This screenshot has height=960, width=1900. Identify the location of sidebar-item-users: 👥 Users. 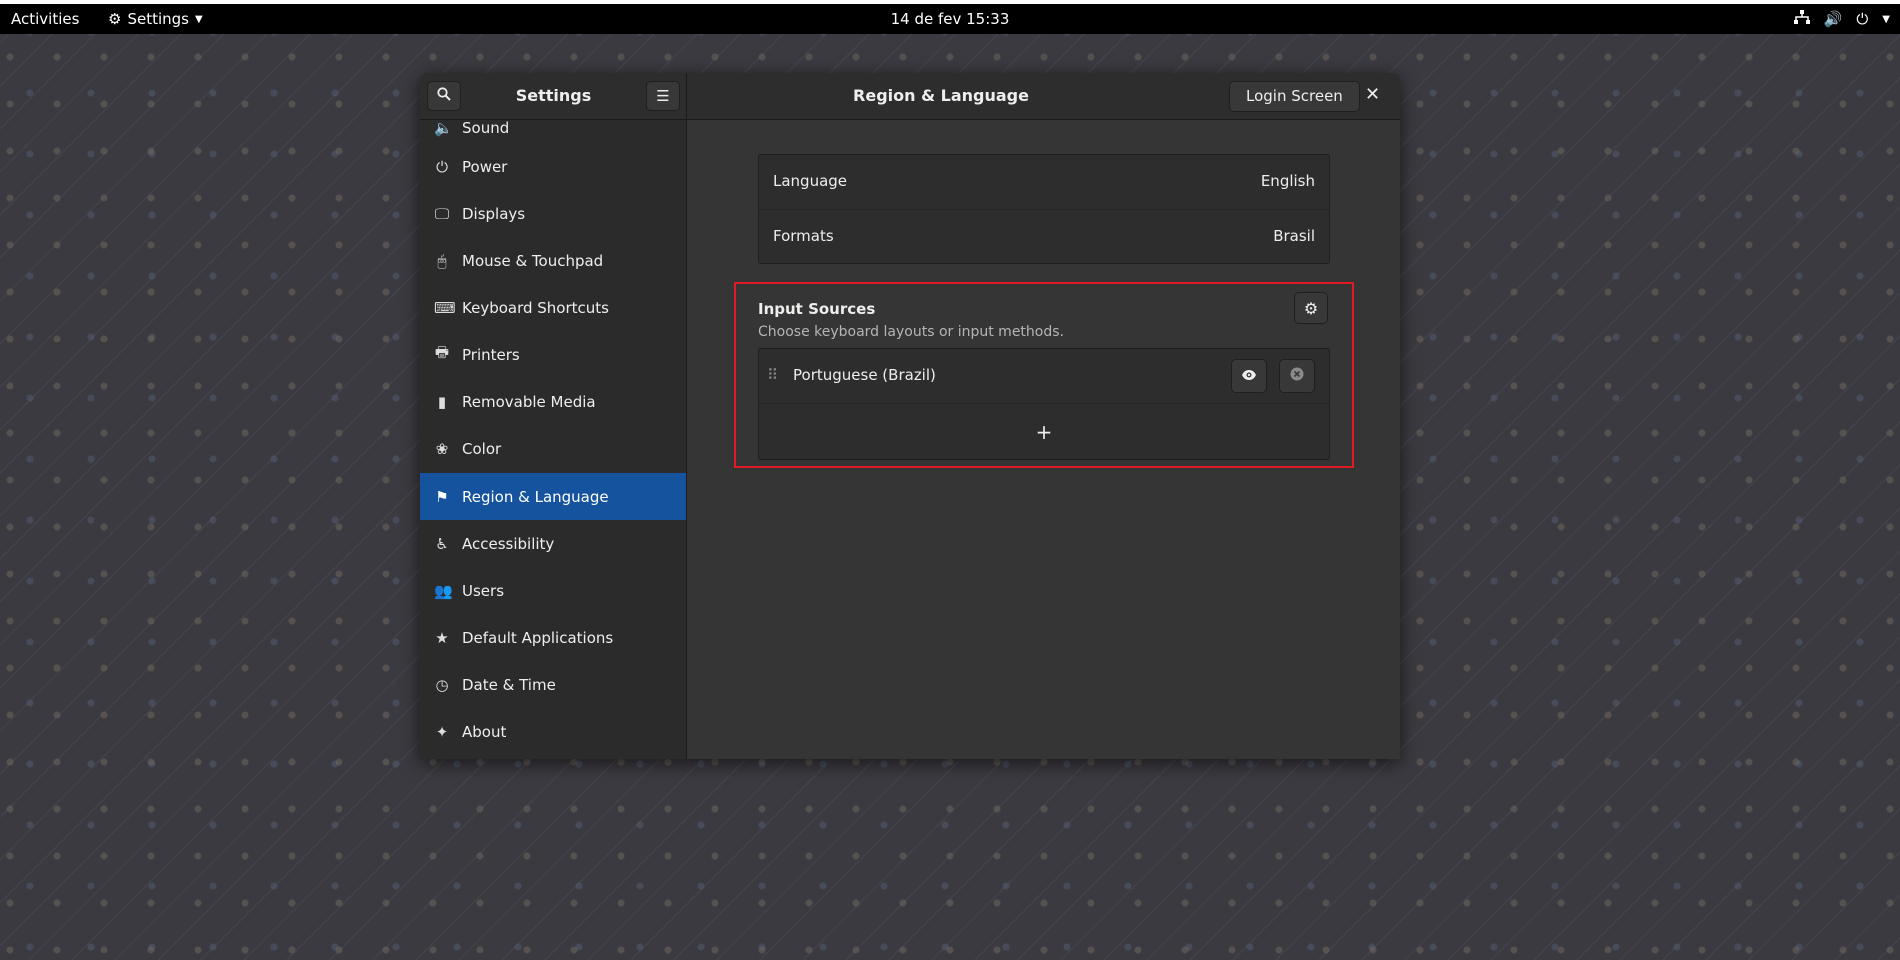
(553, 590).